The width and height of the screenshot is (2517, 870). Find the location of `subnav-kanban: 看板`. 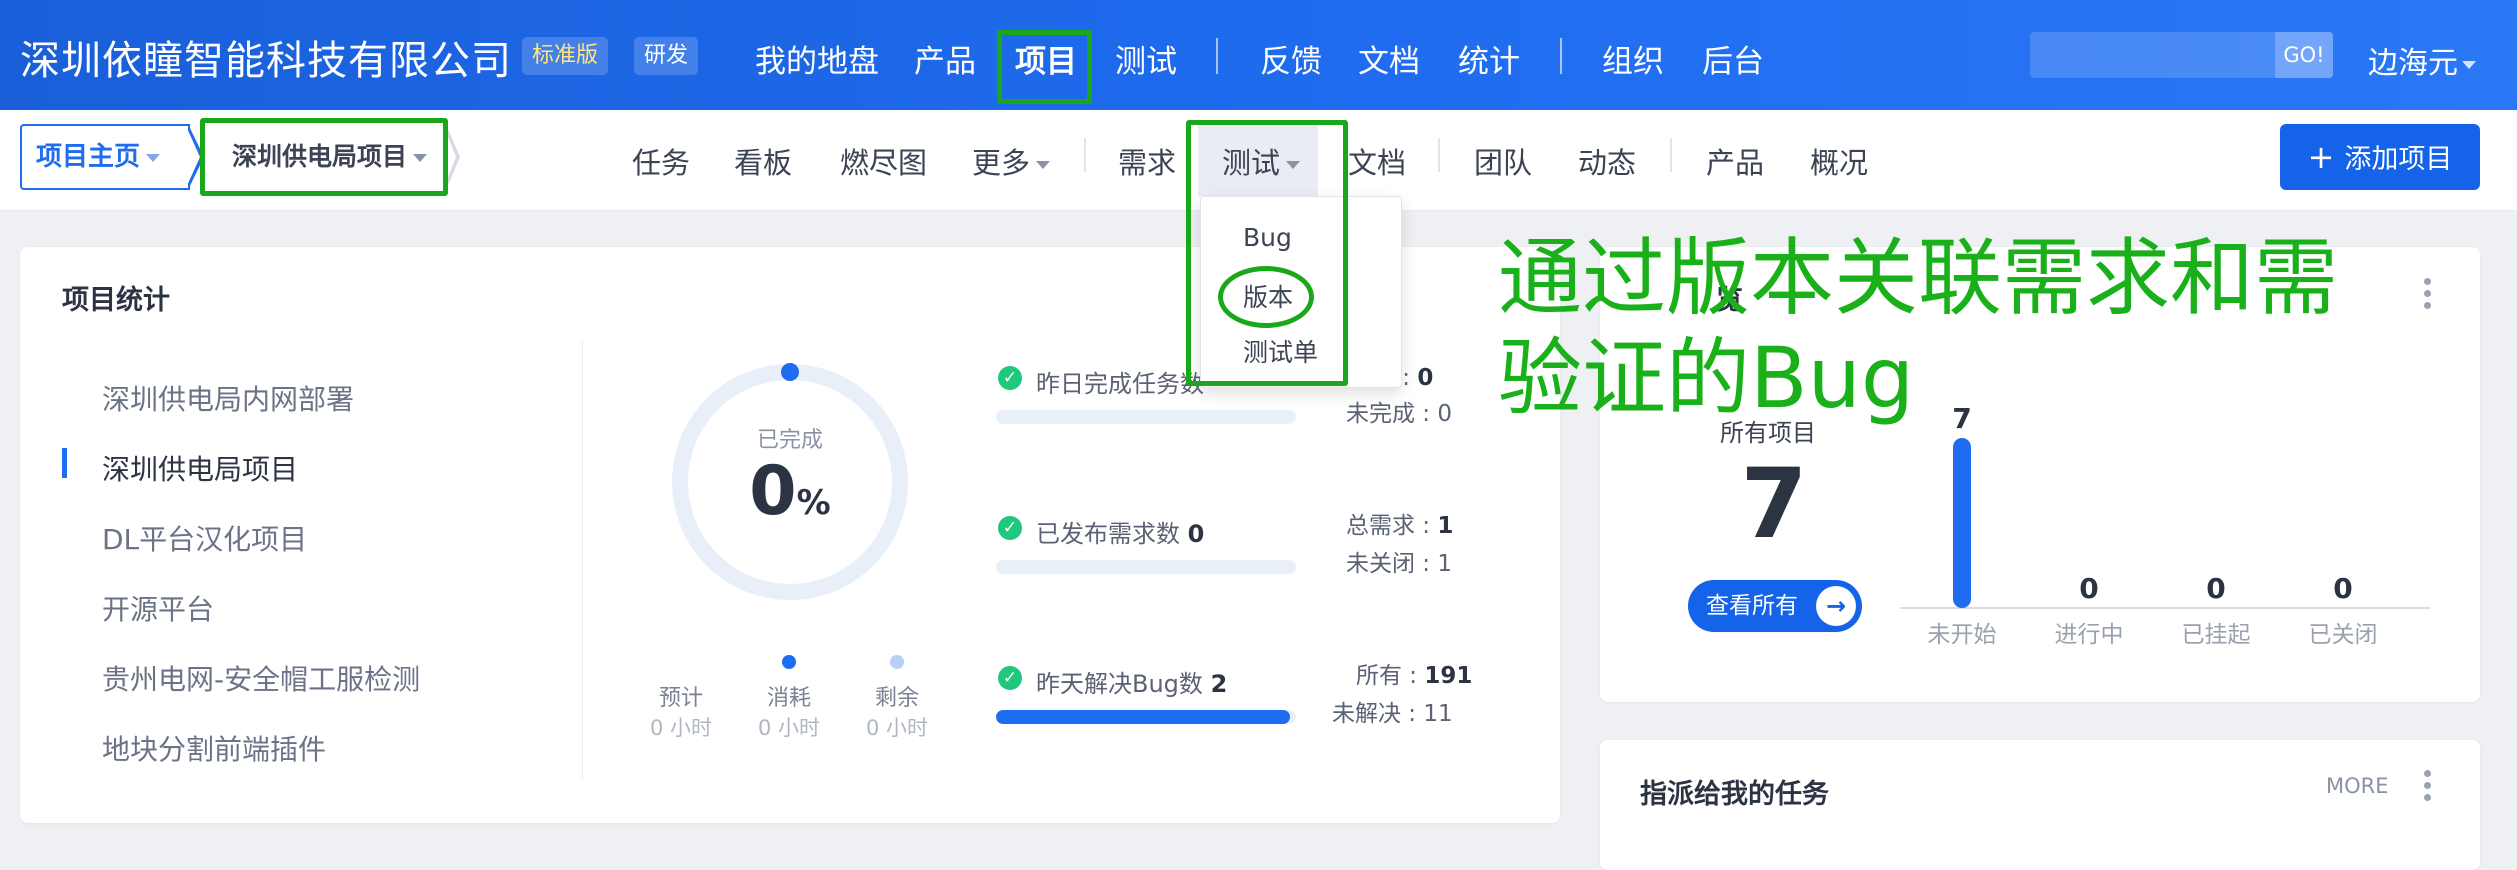

subnav-kanban: 看板 is located at coordinates (763, 161).